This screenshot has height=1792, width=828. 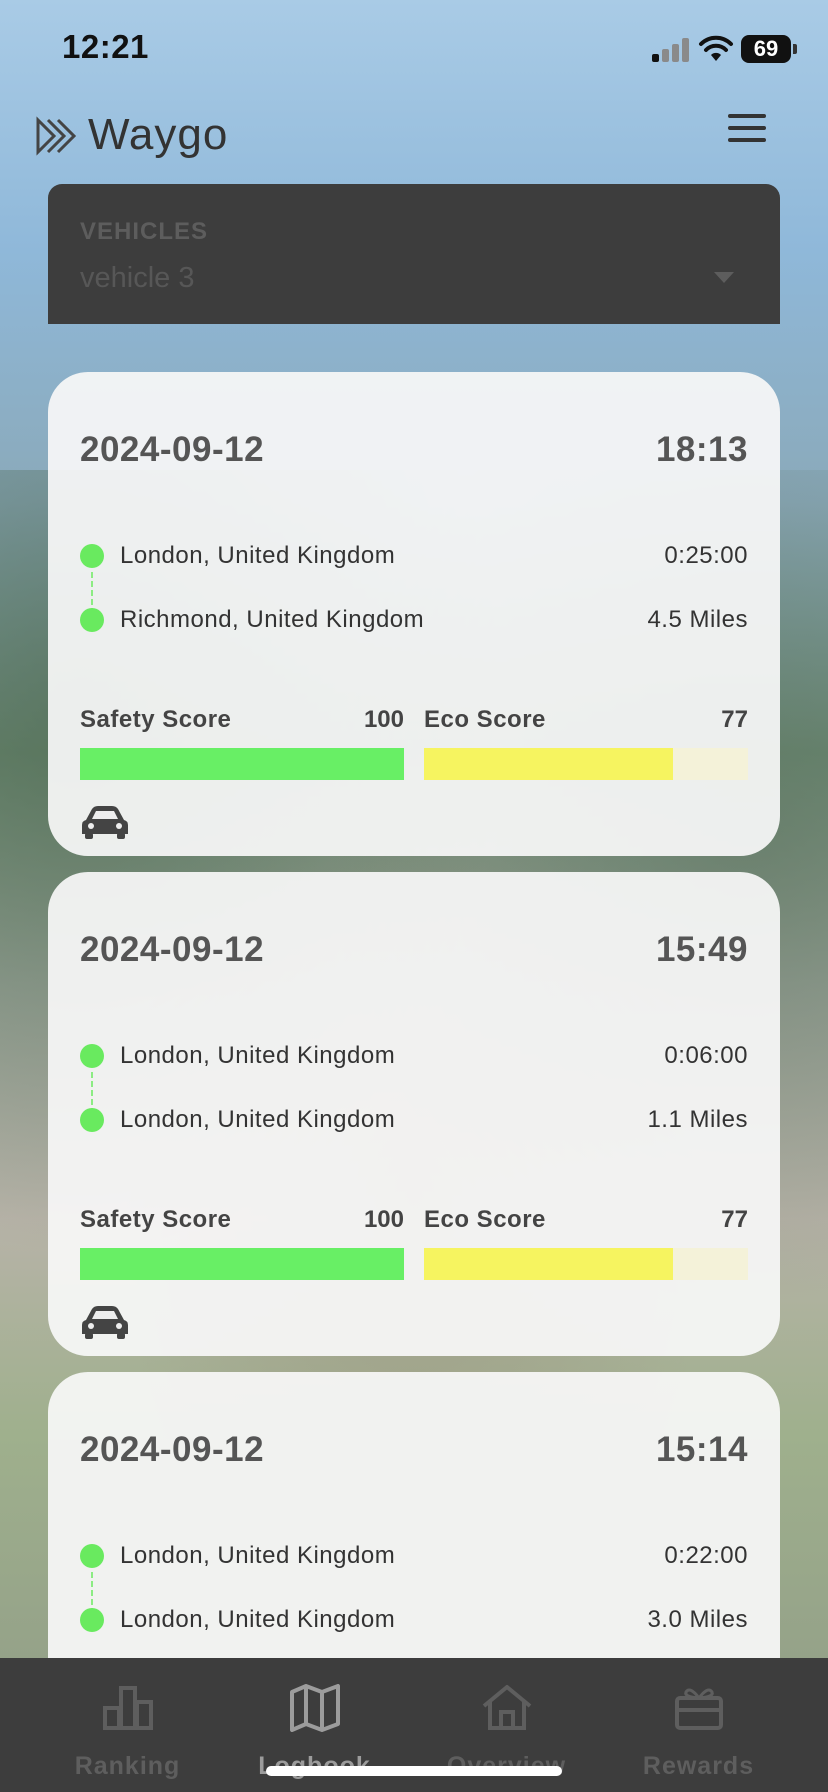 What do you see at coordinates (315, 1708) in the screenshot?
I see `map-icon` at bounding box center [315, 1708].